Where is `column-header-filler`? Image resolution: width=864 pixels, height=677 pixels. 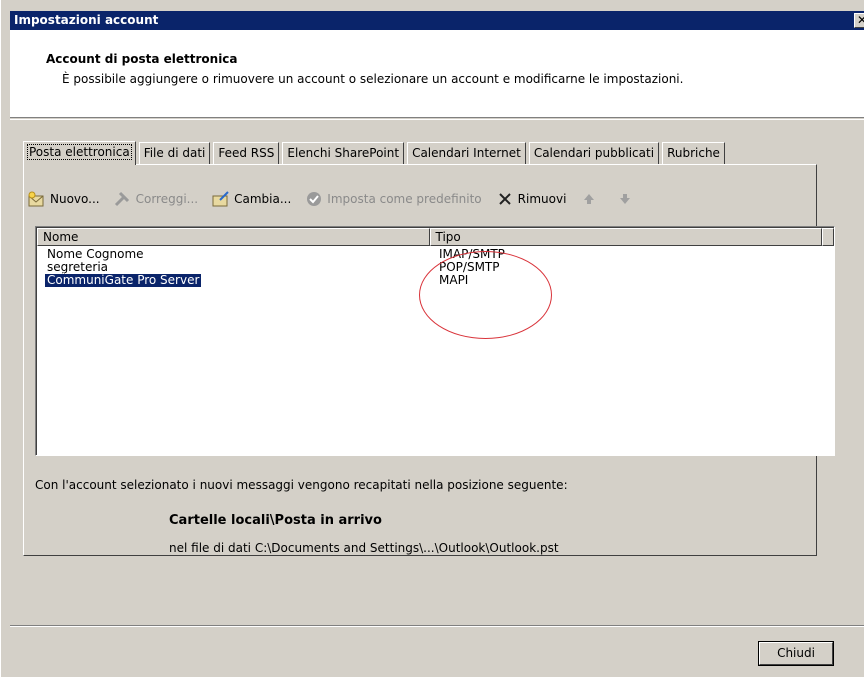 column-header-filler is located at coordinates (828, 237).